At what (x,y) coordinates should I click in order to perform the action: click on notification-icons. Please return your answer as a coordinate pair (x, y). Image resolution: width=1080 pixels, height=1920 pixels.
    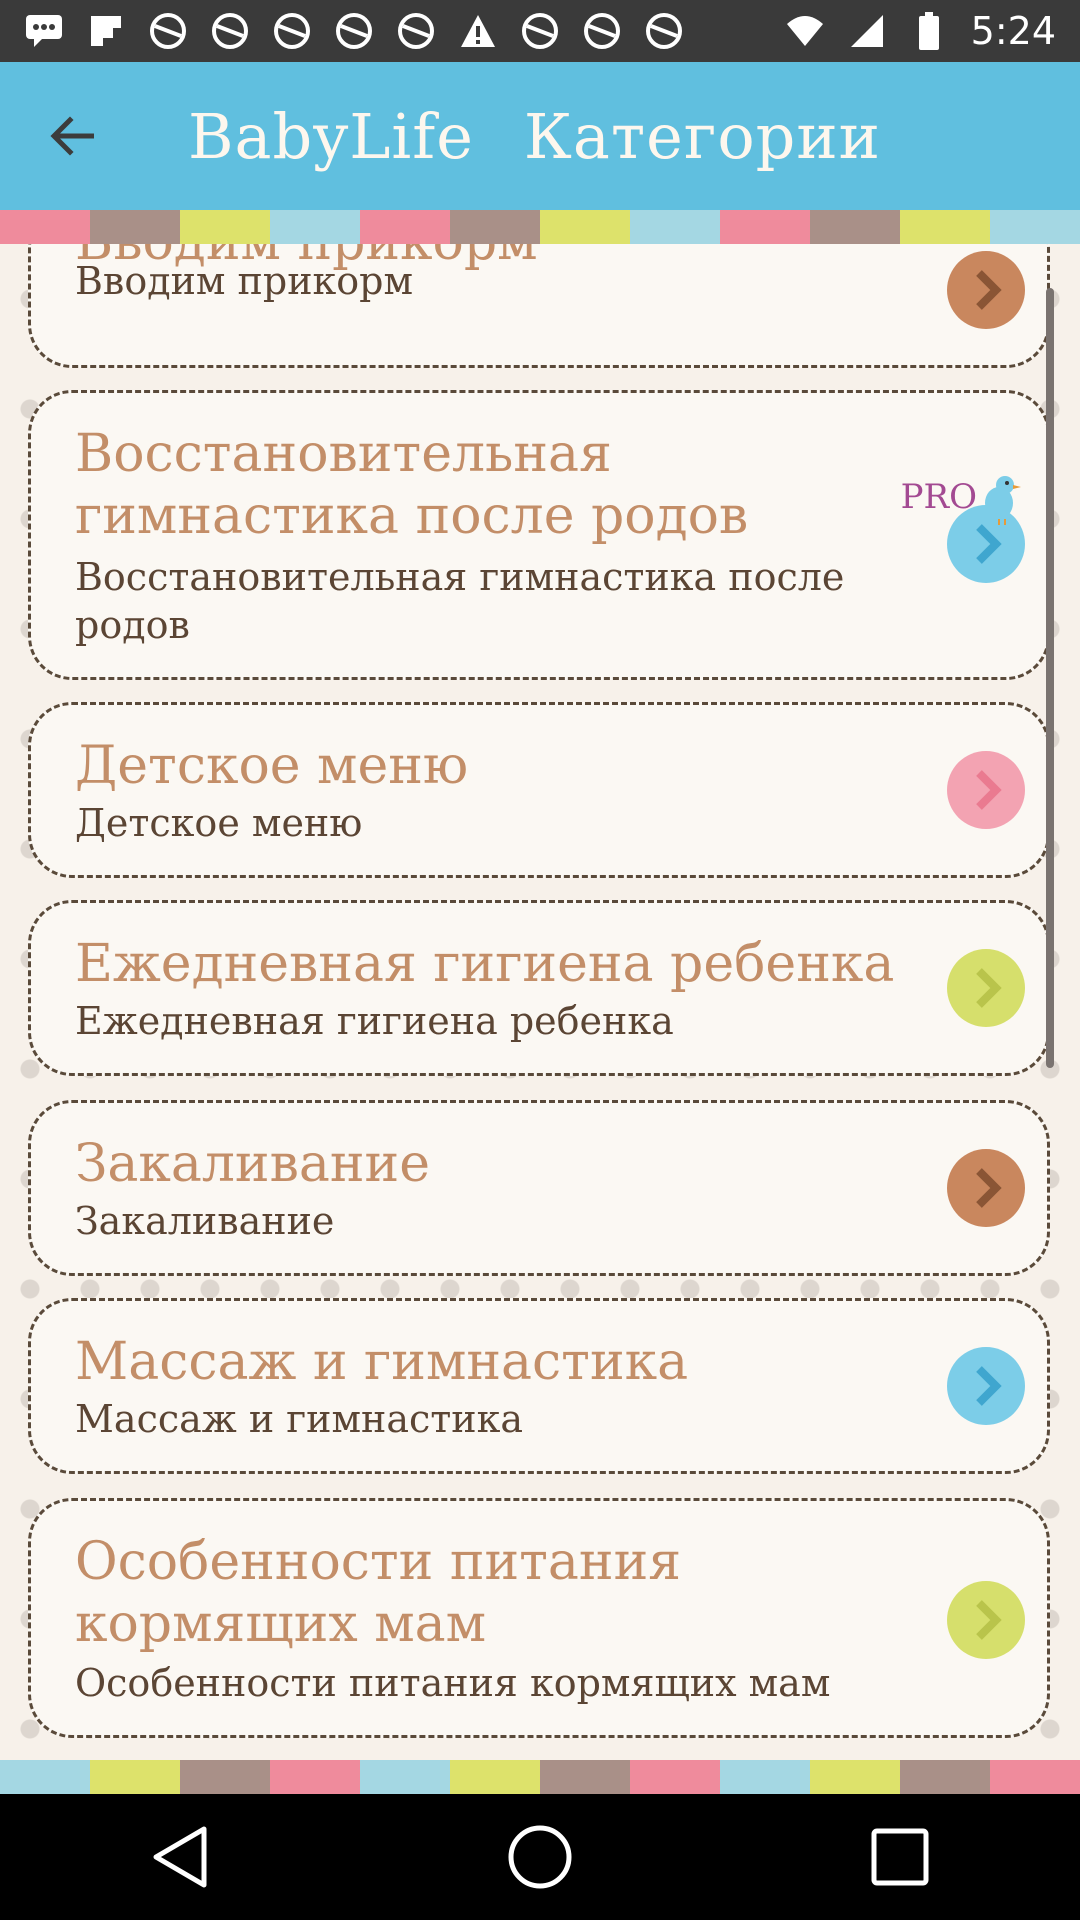
    Looking at the image, I should click on (342, 31).